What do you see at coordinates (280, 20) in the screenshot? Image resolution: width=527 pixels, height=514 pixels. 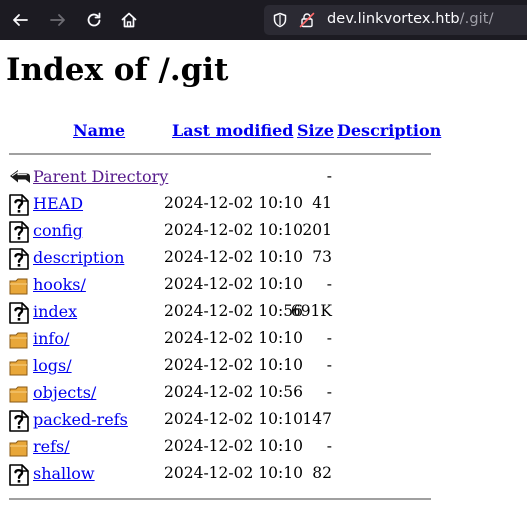 I see `tracking-protection-shield-icon` at bounding box center [280, 20].